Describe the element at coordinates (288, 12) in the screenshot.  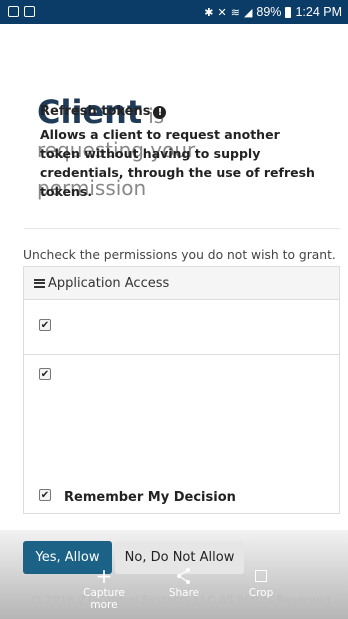
I see `battery-icon` at that location.